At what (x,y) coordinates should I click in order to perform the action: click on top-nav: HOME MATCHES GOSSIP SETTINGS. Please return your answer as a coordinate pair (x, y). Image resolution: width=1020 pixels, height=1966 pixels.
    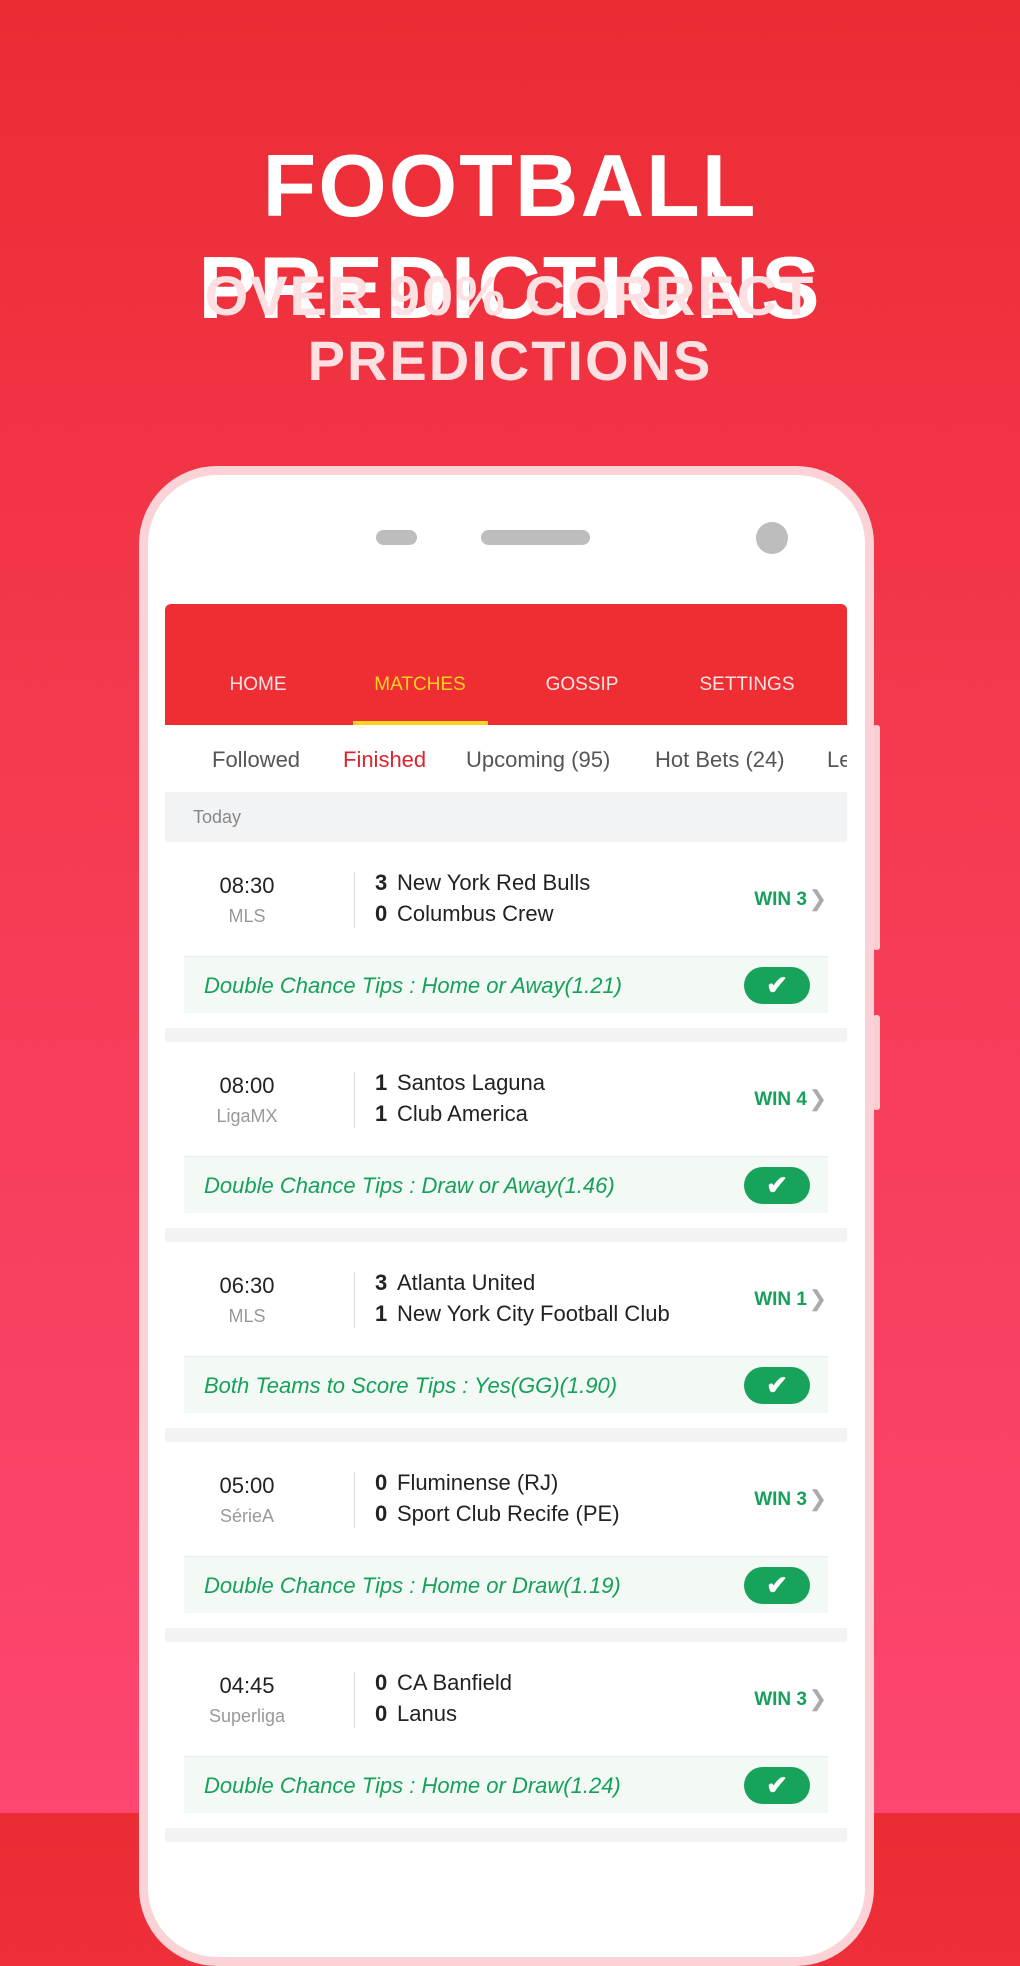
    Looking at the image, I should click on (506, 664).